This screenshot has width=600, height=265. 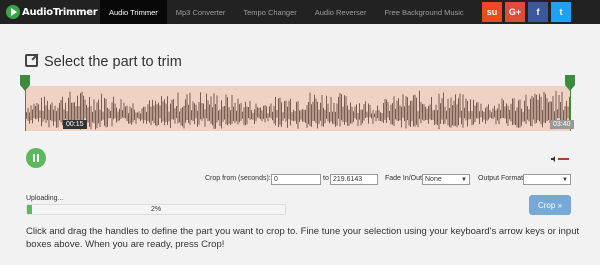 What do you see at coordinates (553, 159) in the screenshot?
I see `speaker-icon` at bounding box center [553, 159].